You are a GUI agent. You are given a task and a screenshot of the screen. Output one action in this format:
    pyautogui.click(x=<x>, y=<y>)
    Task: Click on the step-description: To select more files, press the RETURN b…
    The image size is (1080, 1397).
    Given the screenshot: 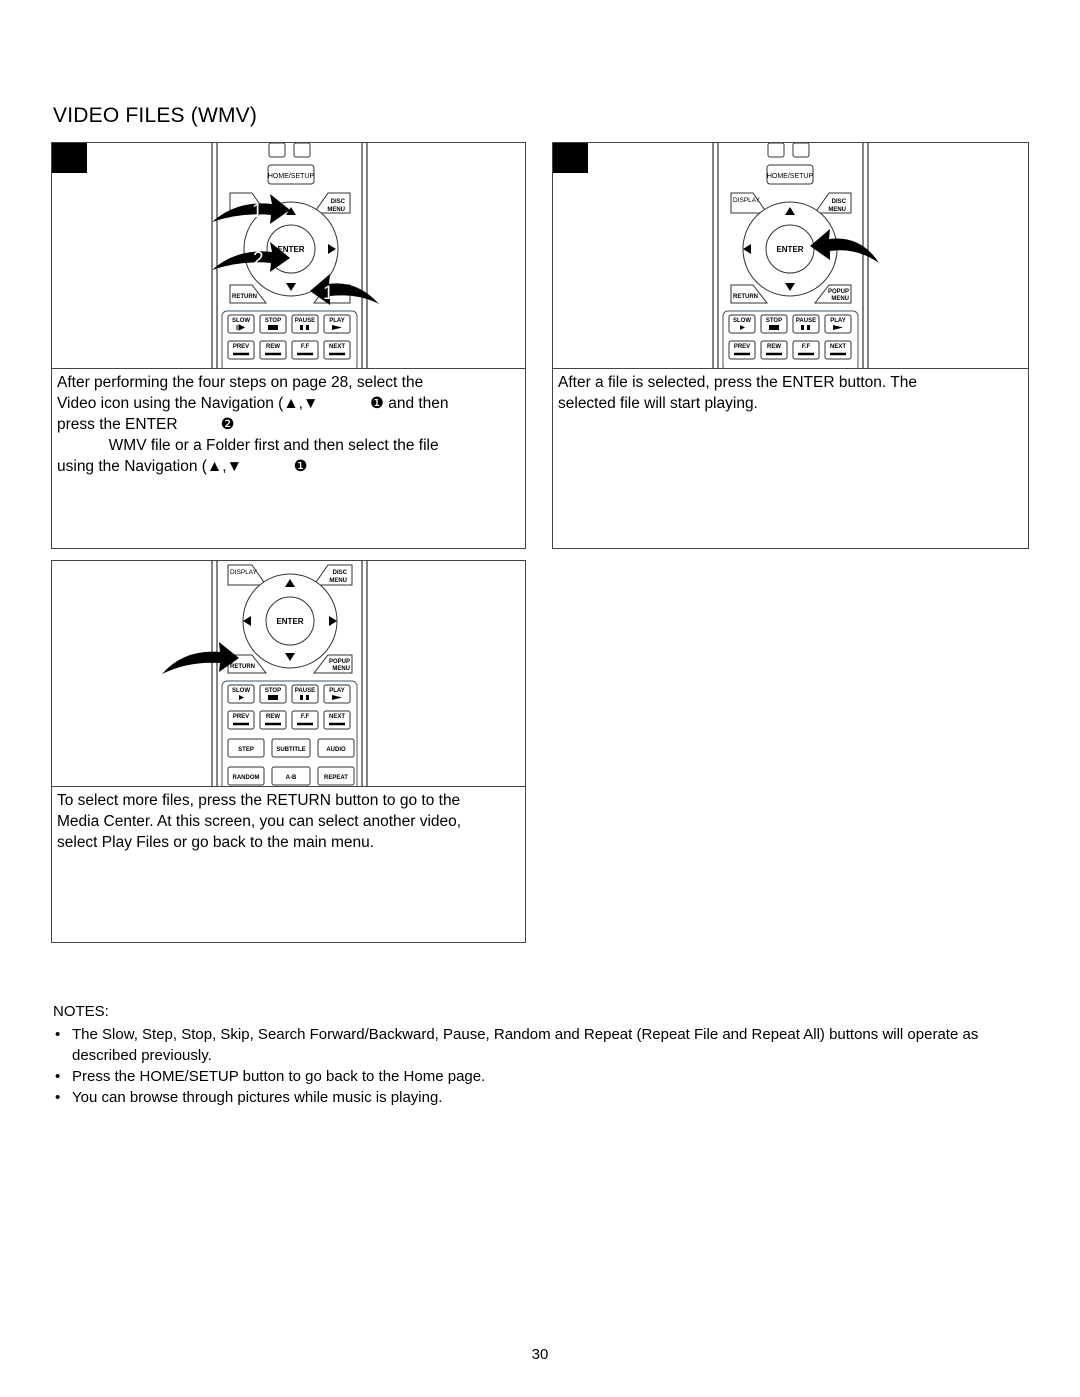 What is the action you would take?
    pyautogui.click(x=288, y=819)
    